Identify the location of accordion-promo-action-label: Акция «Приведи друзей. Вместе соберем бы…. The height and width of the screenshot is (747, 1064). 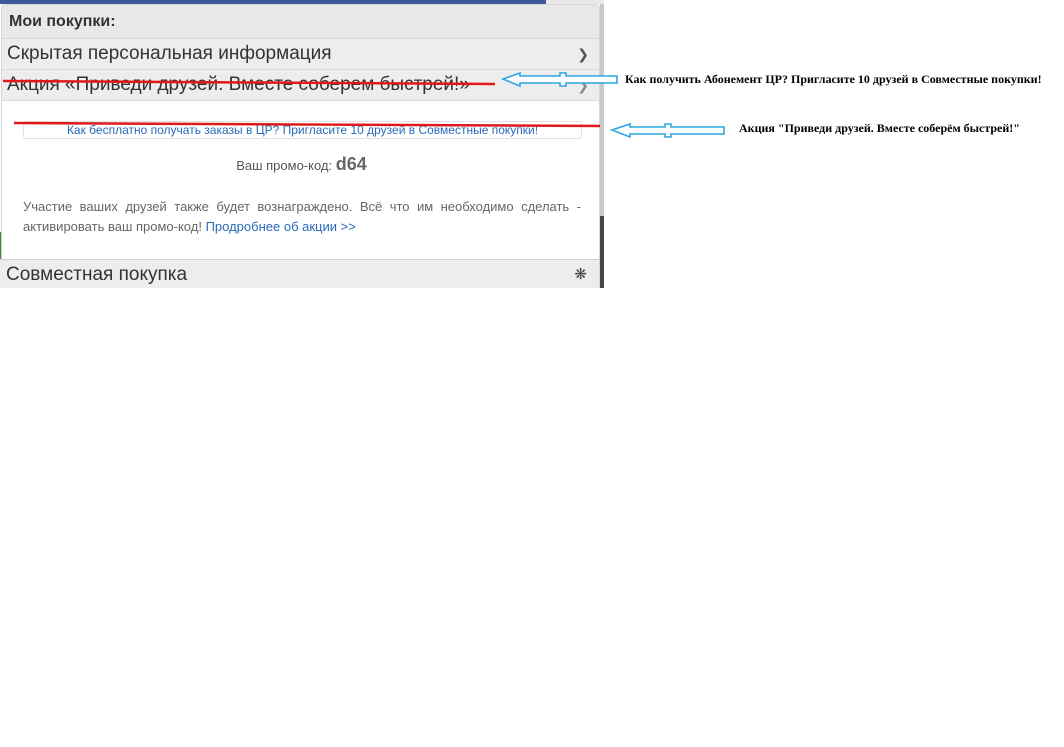
(238, 84).